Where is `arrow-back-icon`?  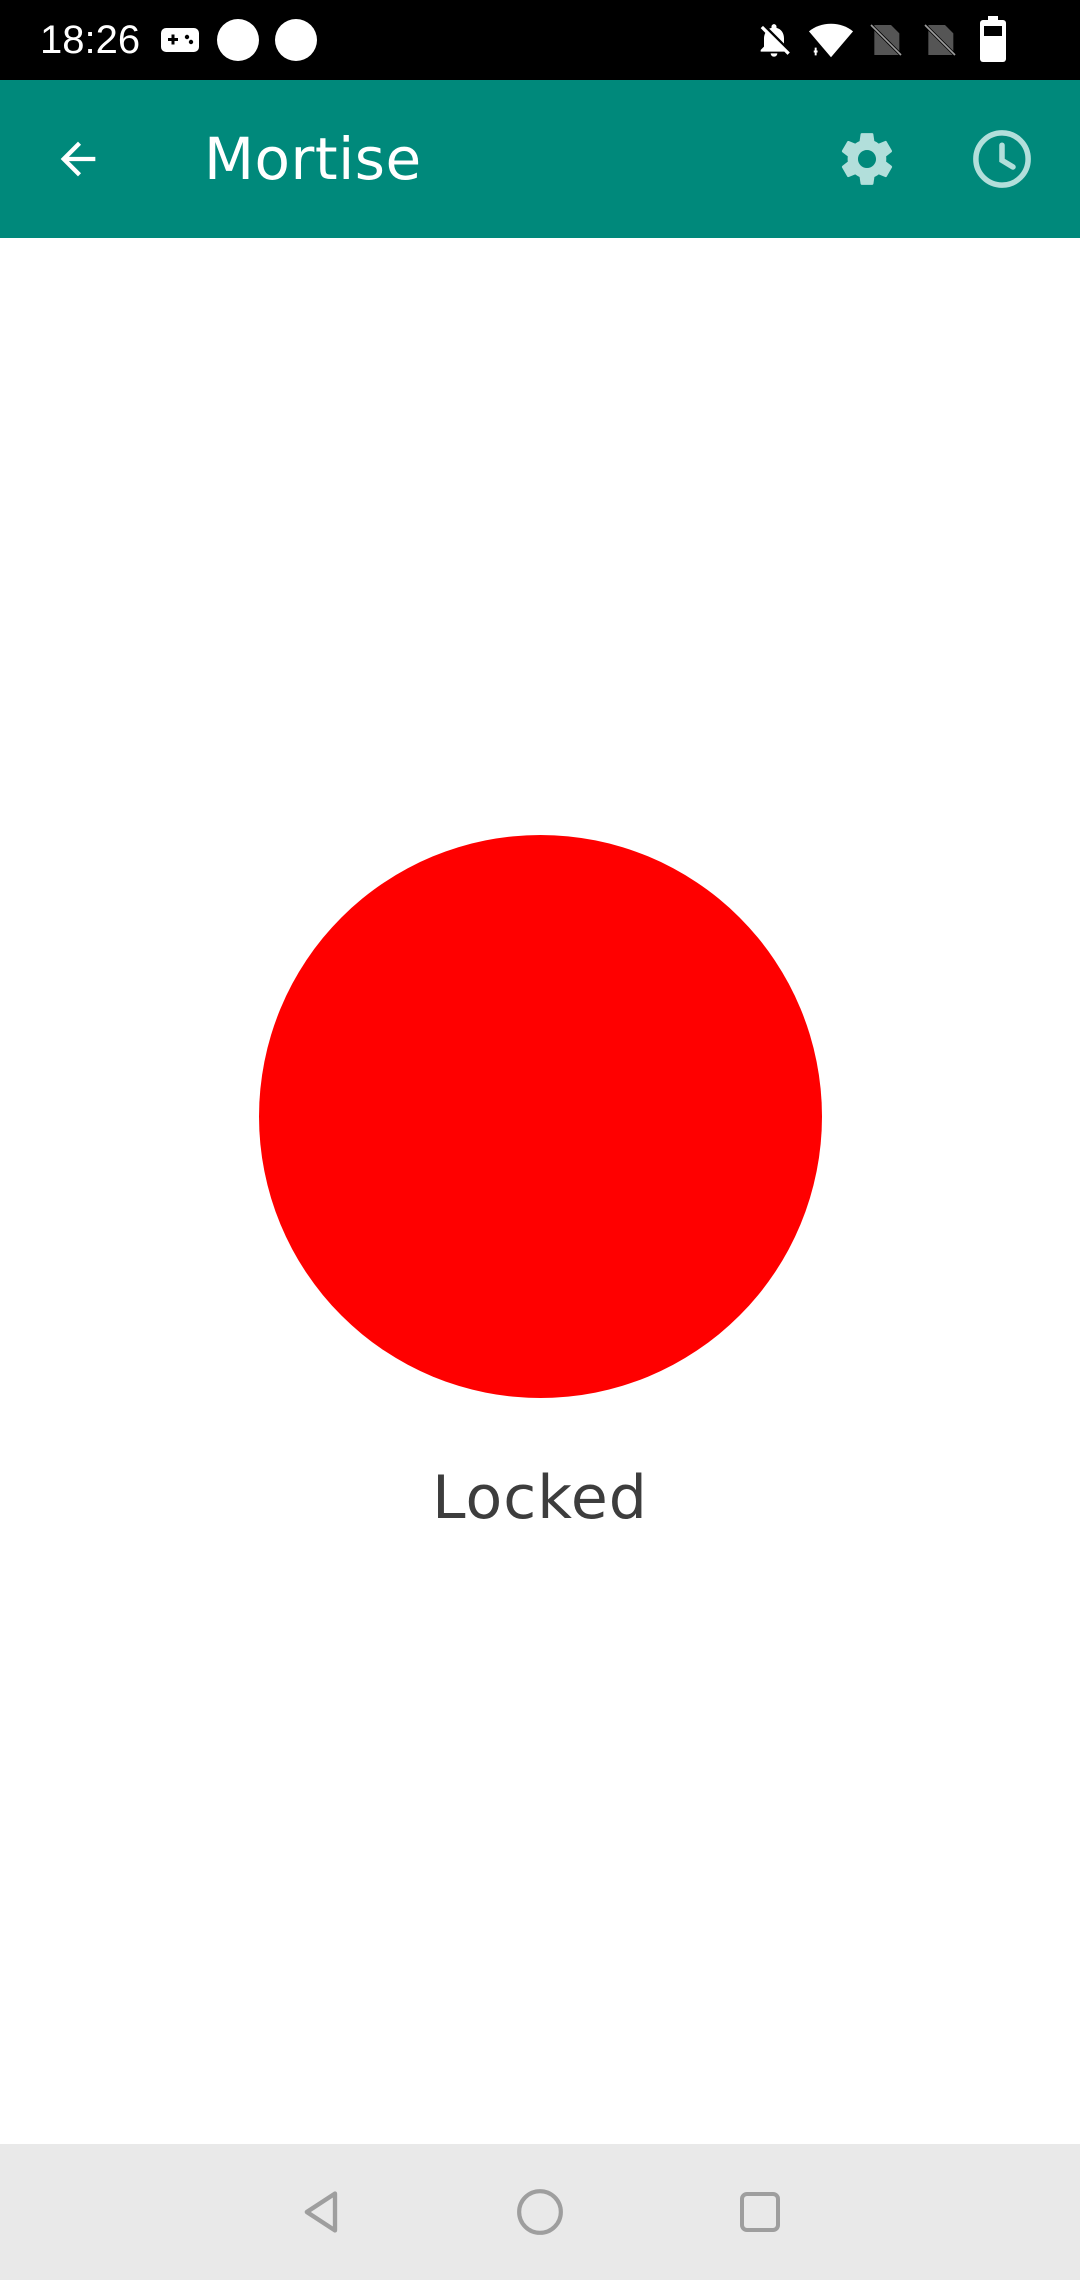 arrow-back-icon is located at coordinates (78, 159).